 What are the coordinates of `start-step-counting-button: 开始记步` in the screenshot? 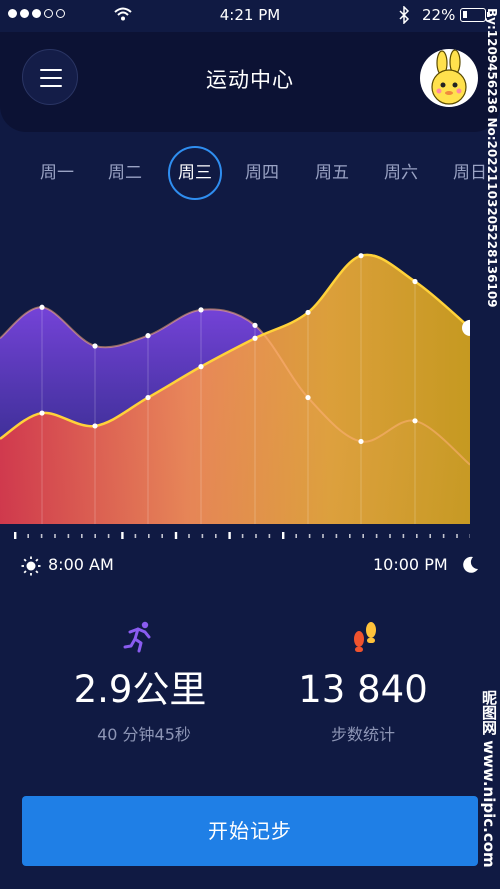 It's located at (250, 831).